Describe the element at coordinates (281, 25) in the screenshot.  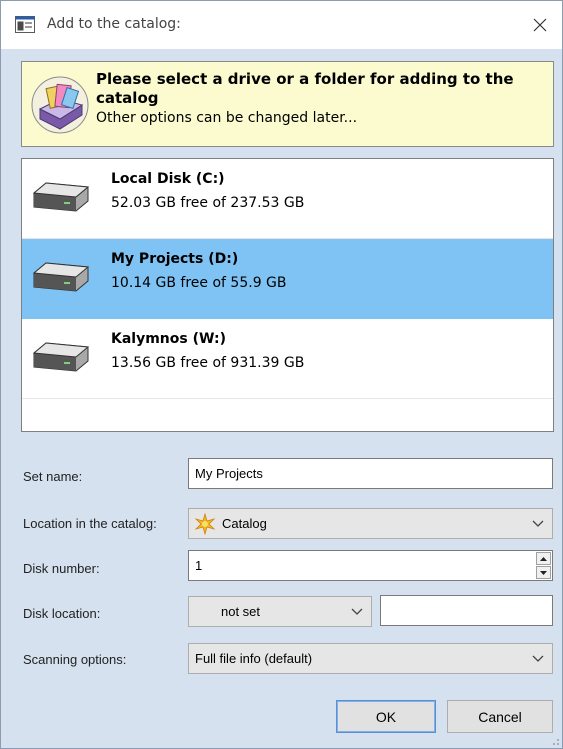
I see `title-bar: Add to the catalog:` at that location.